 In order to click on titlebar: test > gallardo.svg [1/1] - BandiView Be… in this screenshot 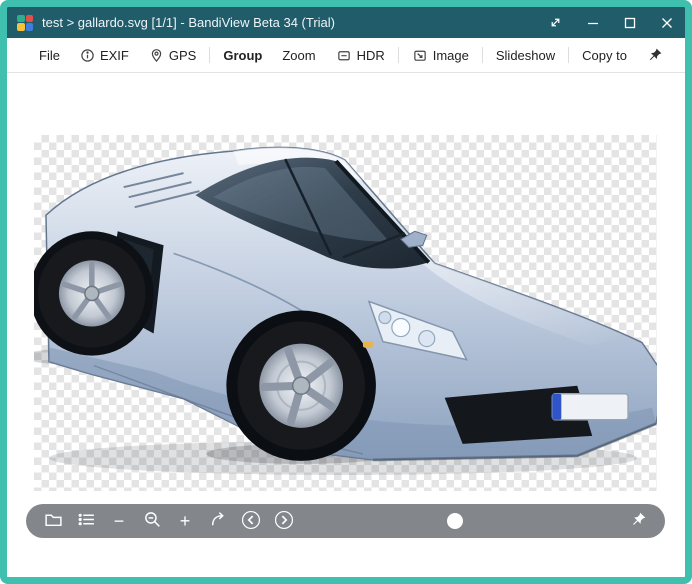, I will do `click(346, 22)`.